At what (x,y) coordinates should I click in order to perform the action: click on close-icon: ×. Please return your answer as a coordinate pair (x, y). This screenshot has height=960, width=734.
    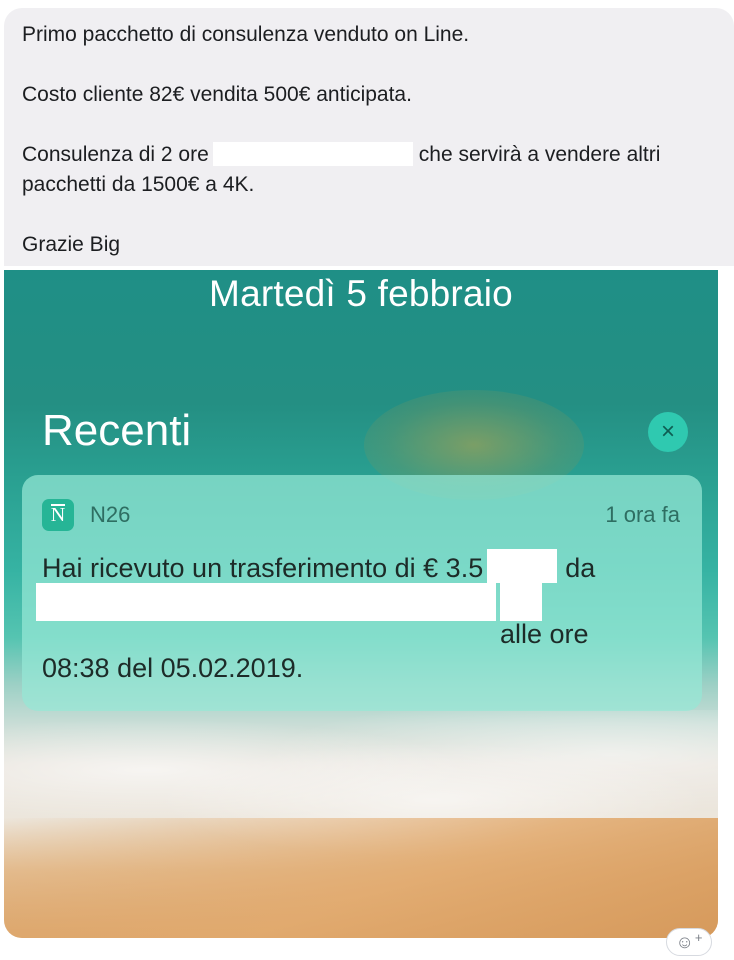
    Looking at the image, I should click on (667, 431).